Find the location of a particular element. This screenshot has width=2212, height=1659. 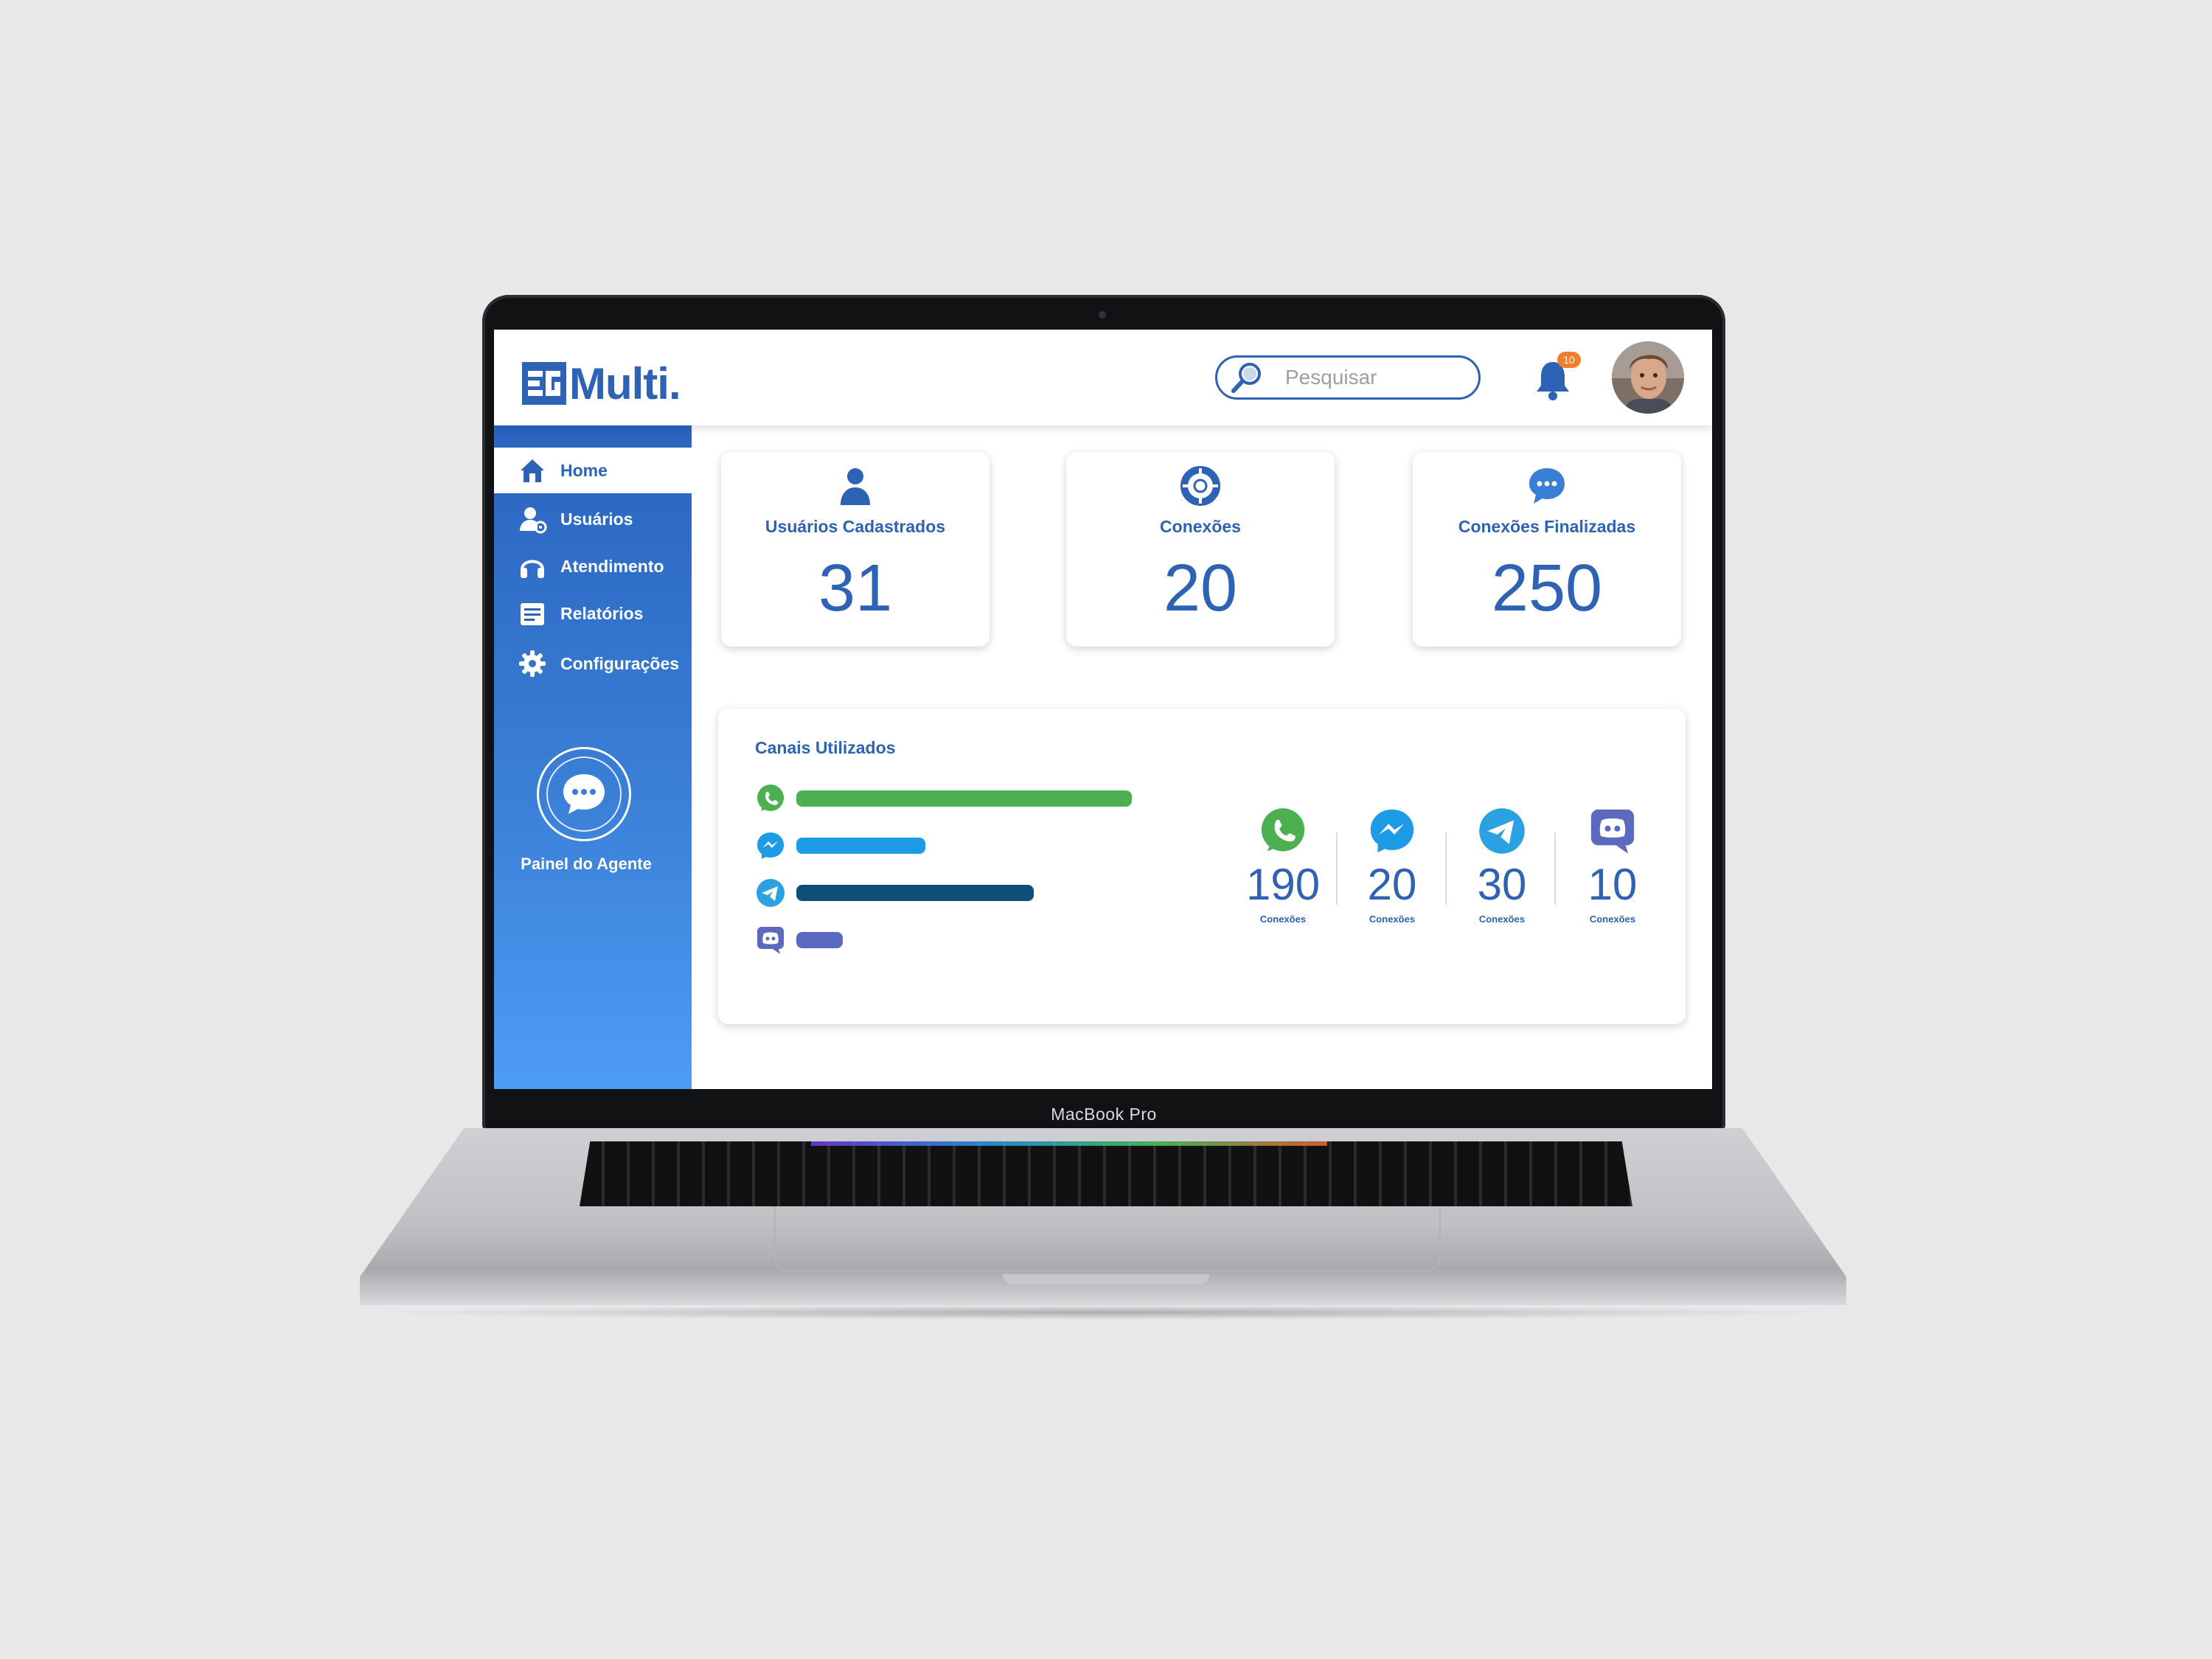

sidebar-item-configuracoes: Configurações is located at coordinates (593, 663).